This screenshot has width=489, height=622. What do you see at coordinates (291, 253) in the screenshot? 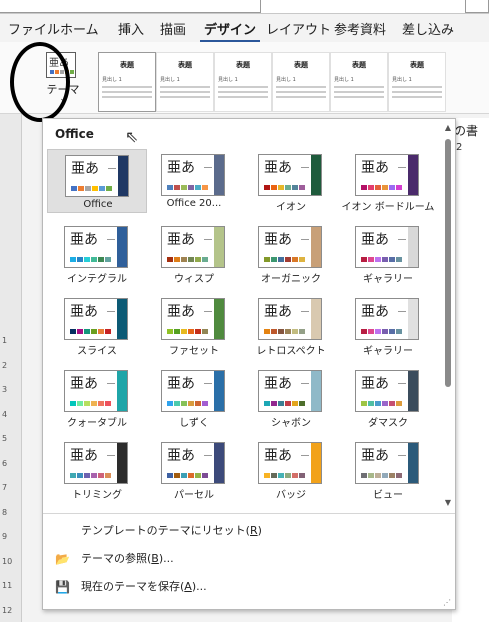
I see `theme-tile: 亜あ オーガニック` at bounding box center [291, 253].